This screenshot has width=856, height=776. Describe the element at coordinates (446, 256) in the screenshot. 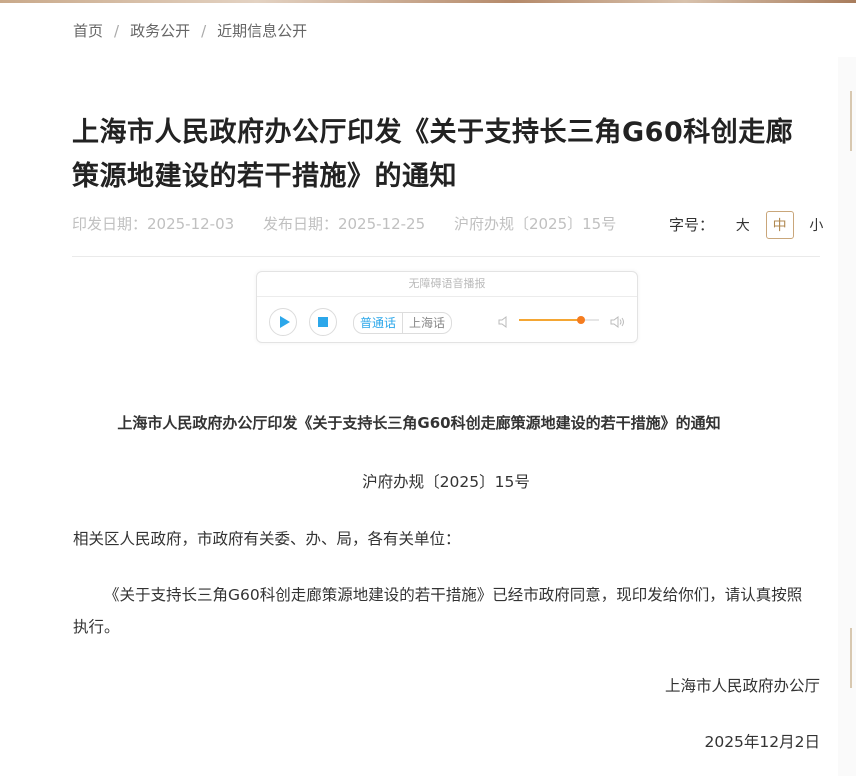

I see `divider` at that location.